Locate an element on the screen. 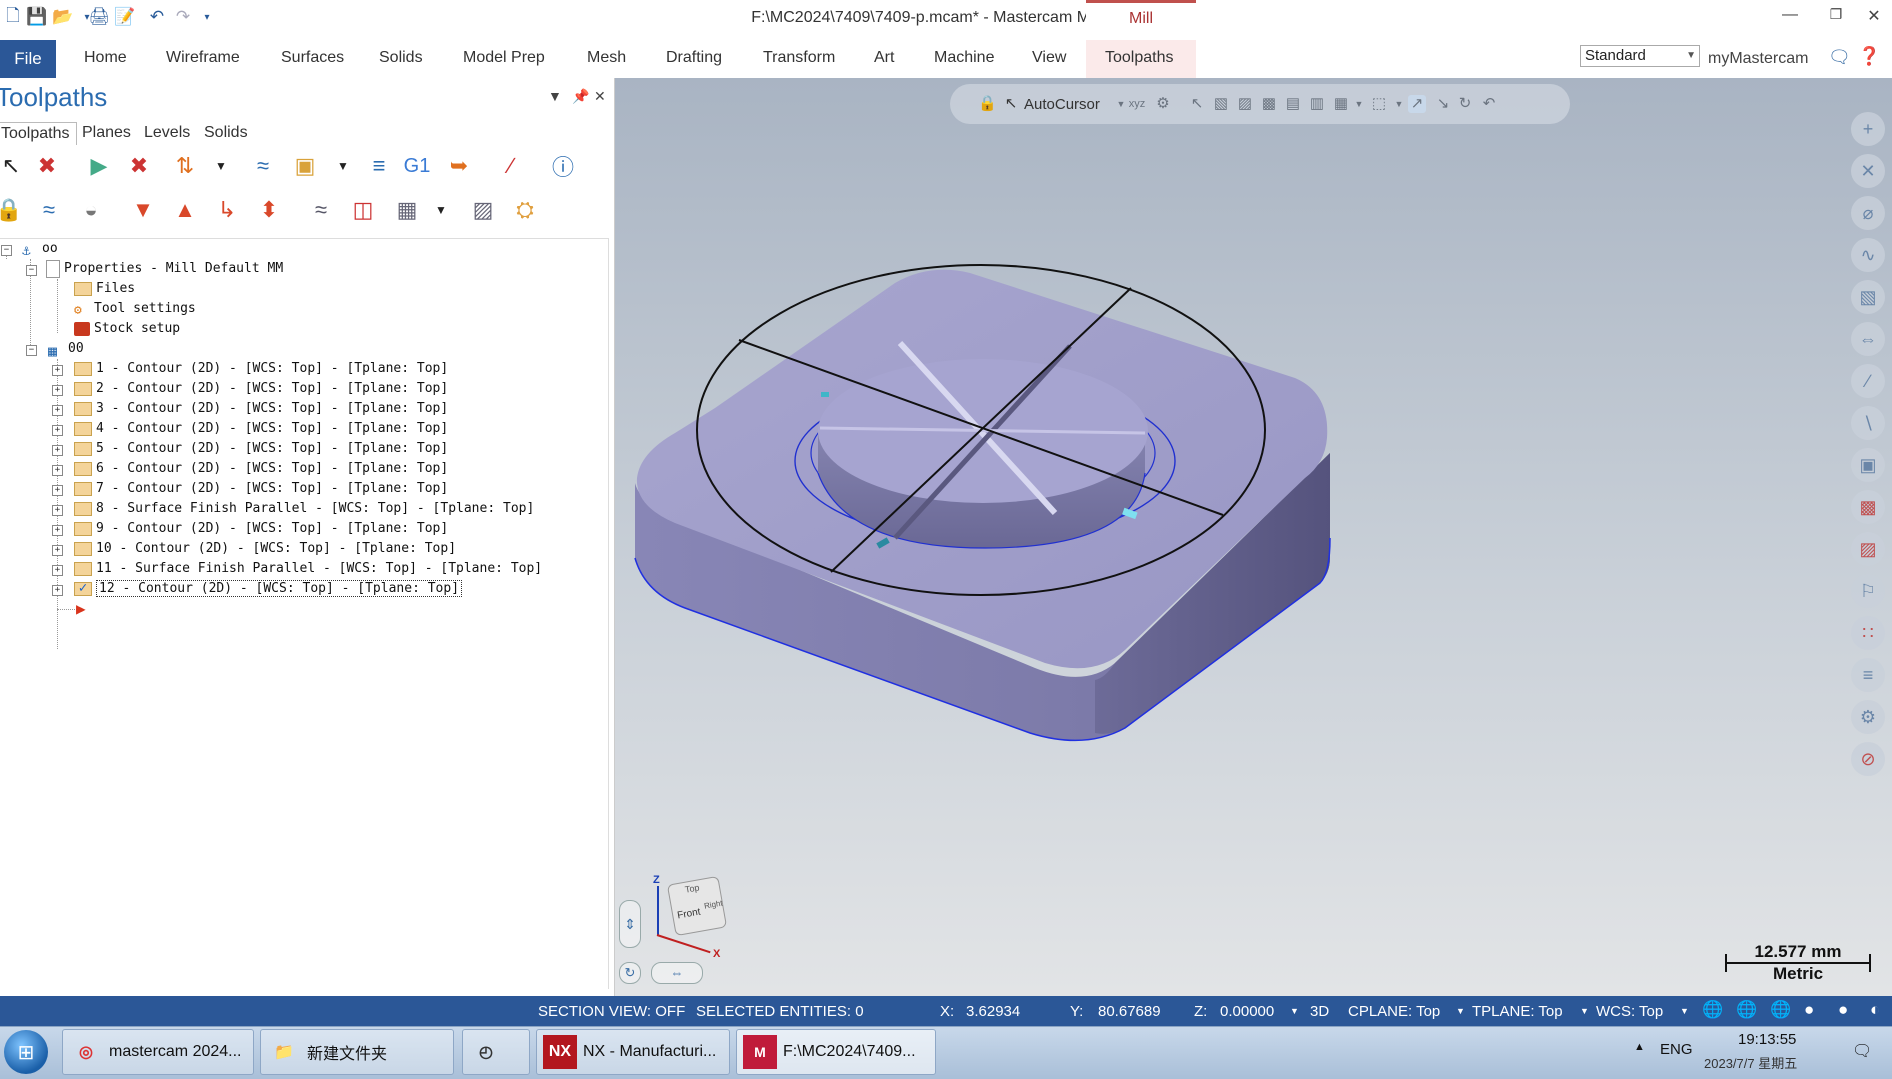 This screenshot has width=1892, height=1079. tab-levels: Levels is located at coordinates (167, 133).